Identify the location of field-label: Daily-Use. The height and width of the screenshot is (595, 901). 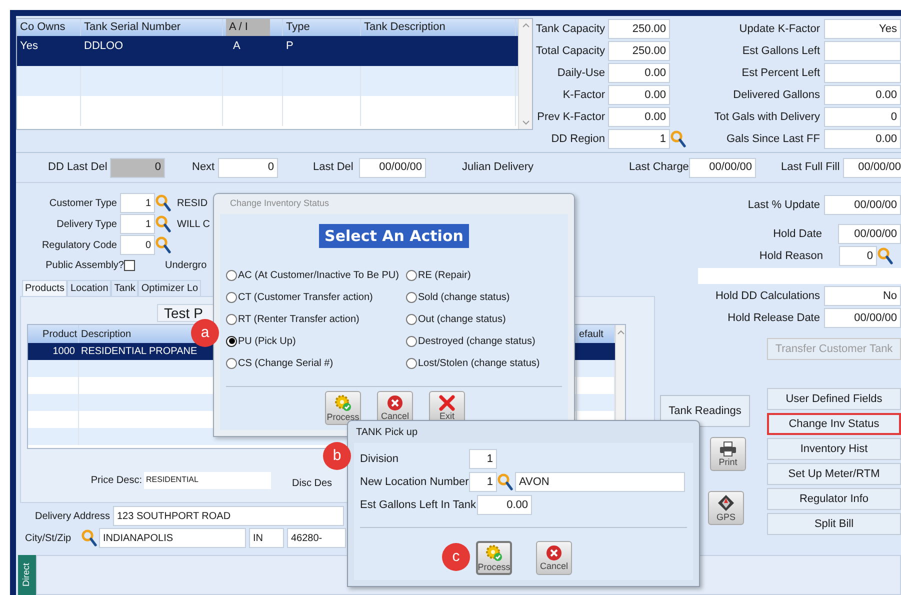
(581, 73).